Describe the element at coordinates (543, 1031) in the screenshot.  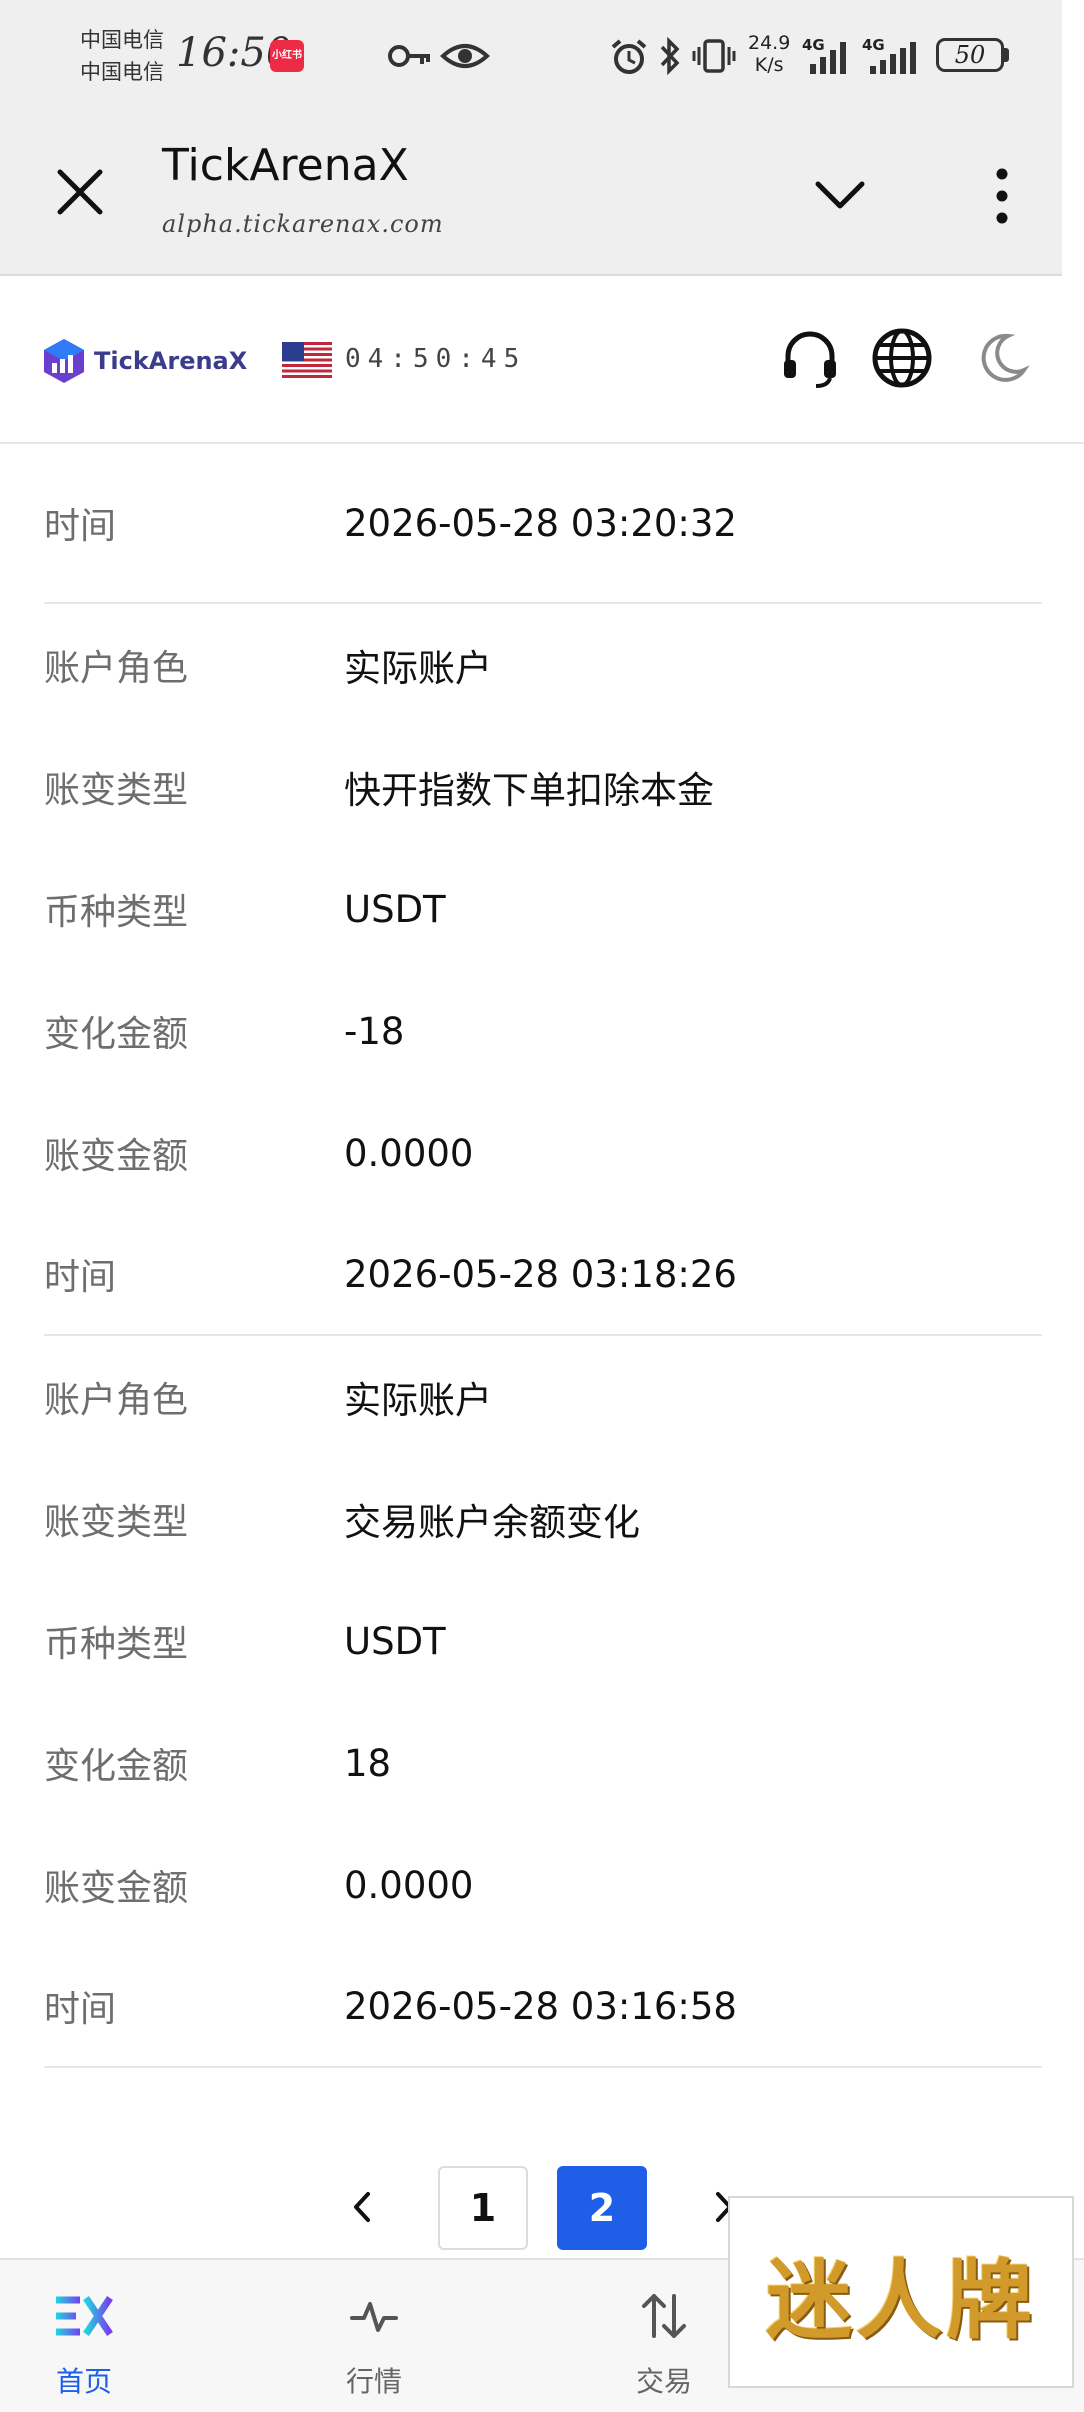
I see `record-row: 变化金额 -18` at that location.